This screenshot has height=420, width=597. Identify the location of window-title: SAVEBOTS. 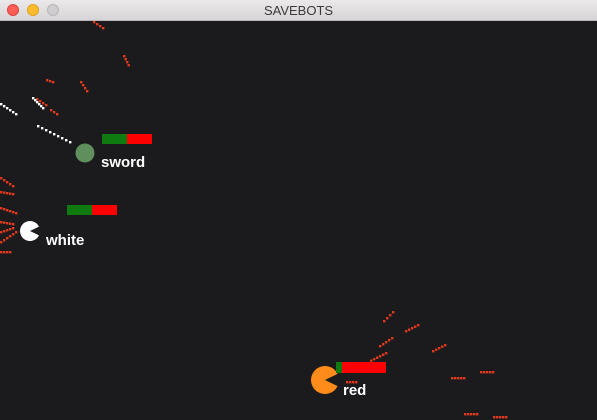
(298, 10).